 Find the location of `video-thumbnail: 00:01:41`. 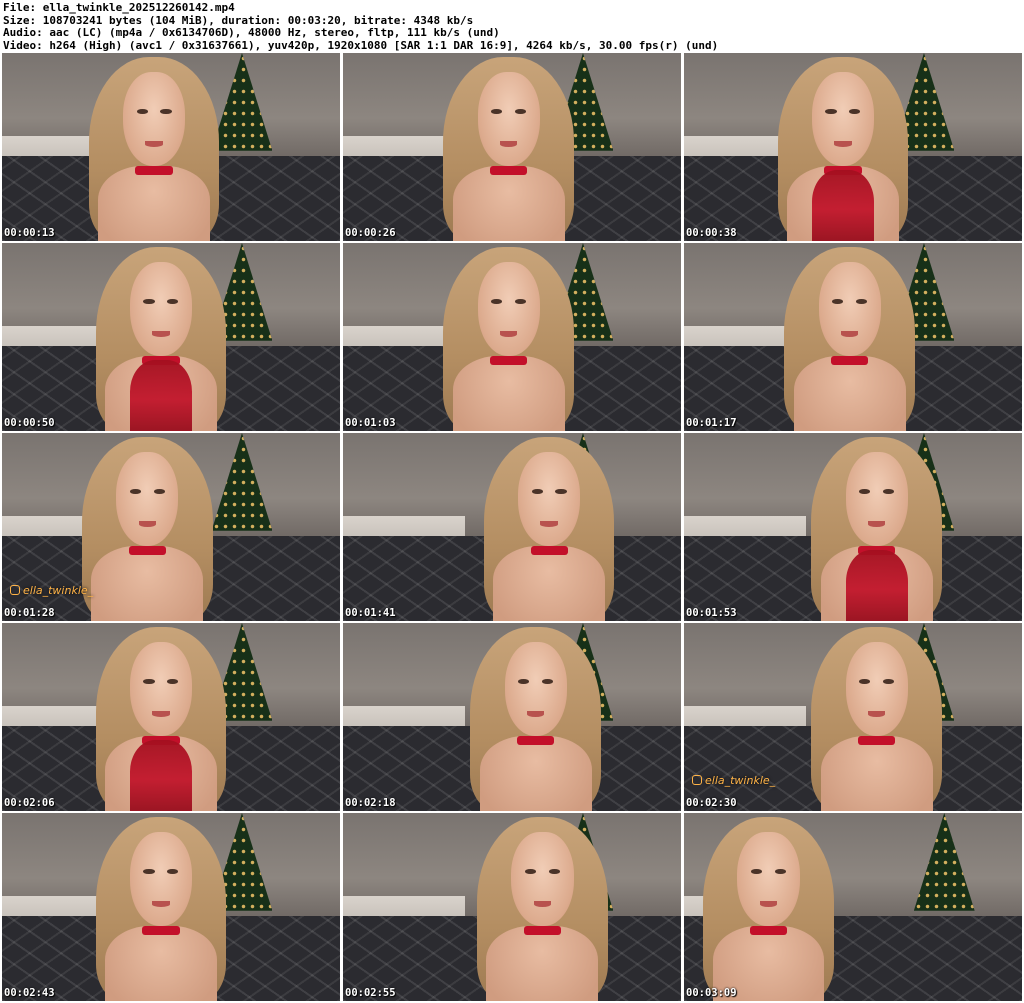

video-thumbnail: 00:01:41 is located at coordinates (512, 527).